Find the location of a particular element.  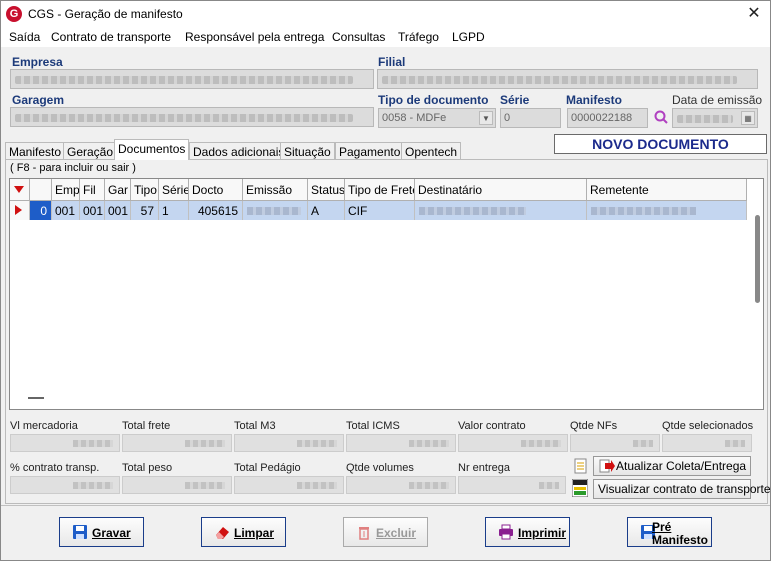

grid-header-gar: Gar is located at coordinates (118, 190).